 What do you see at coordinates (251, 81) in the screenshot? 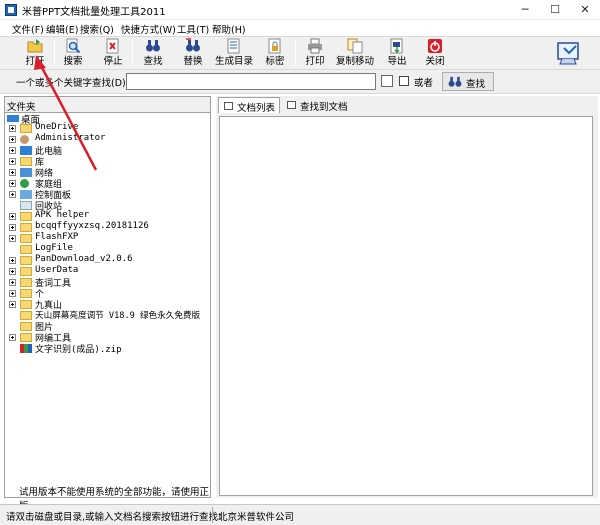
I see `keyword-search-input` at bounding box center [251, 81].